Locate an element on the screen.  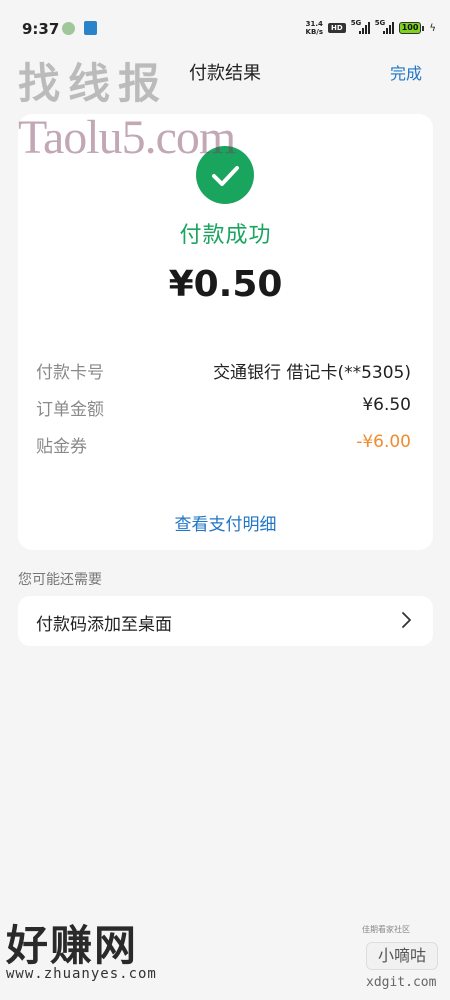
charging-icon: ϟ is located at coordinates (432, 28).